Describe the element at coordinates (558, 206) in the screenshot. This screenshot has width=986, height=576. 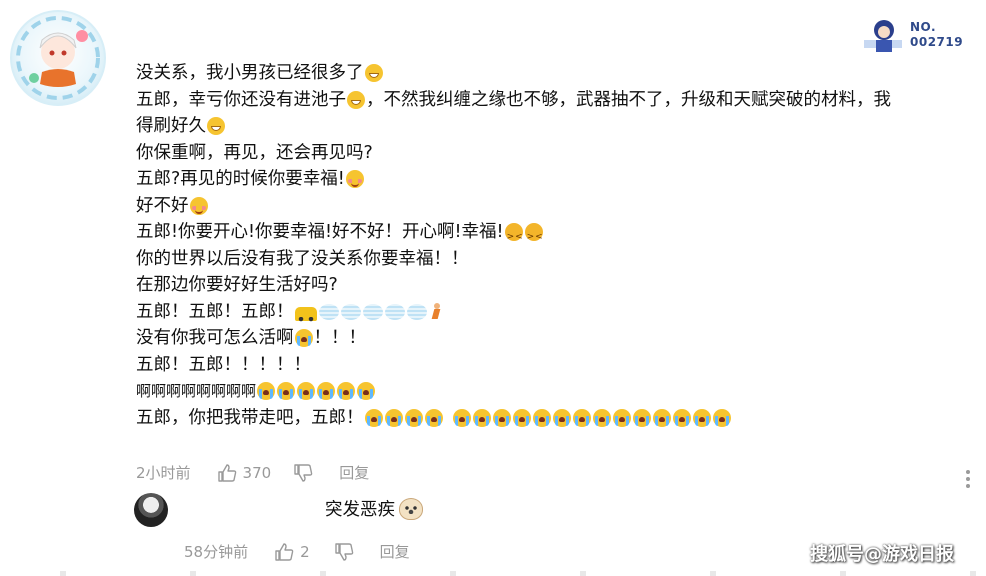
I see `comment-line: 好不好` at that location.